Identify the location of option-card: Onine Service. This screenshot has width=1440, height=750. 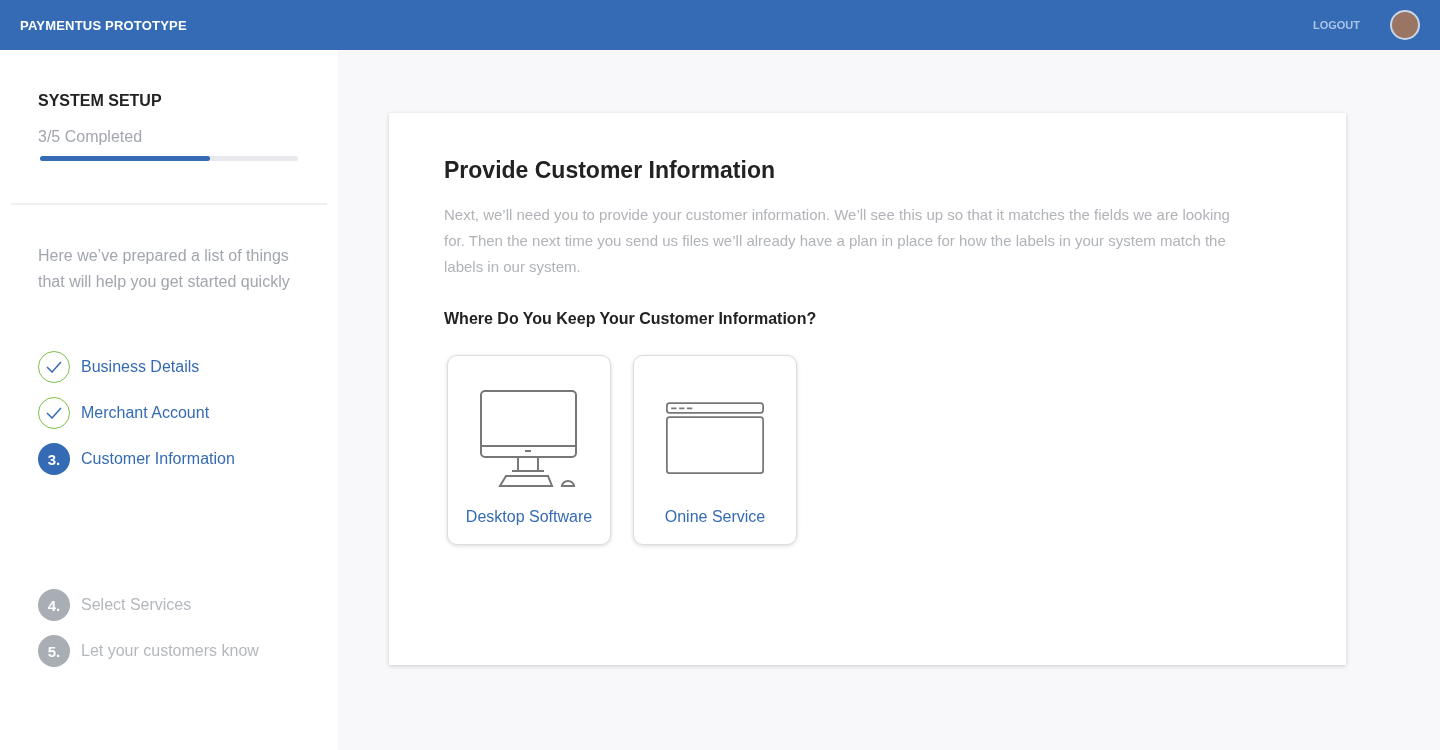
(715, 450).